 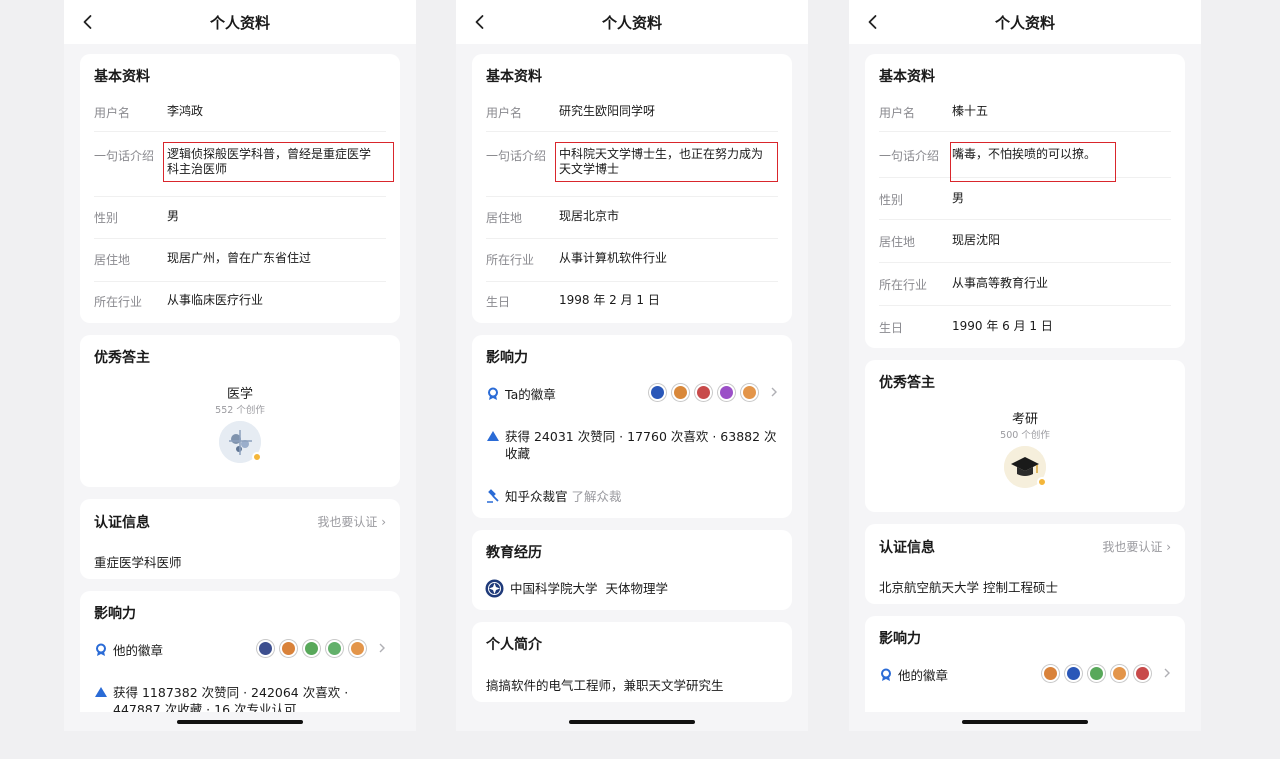 What do you see at coordinates (536, 496) in the screenshot?
I see `juror-label: 知乎众裁官` at bounding box center [536, 496].